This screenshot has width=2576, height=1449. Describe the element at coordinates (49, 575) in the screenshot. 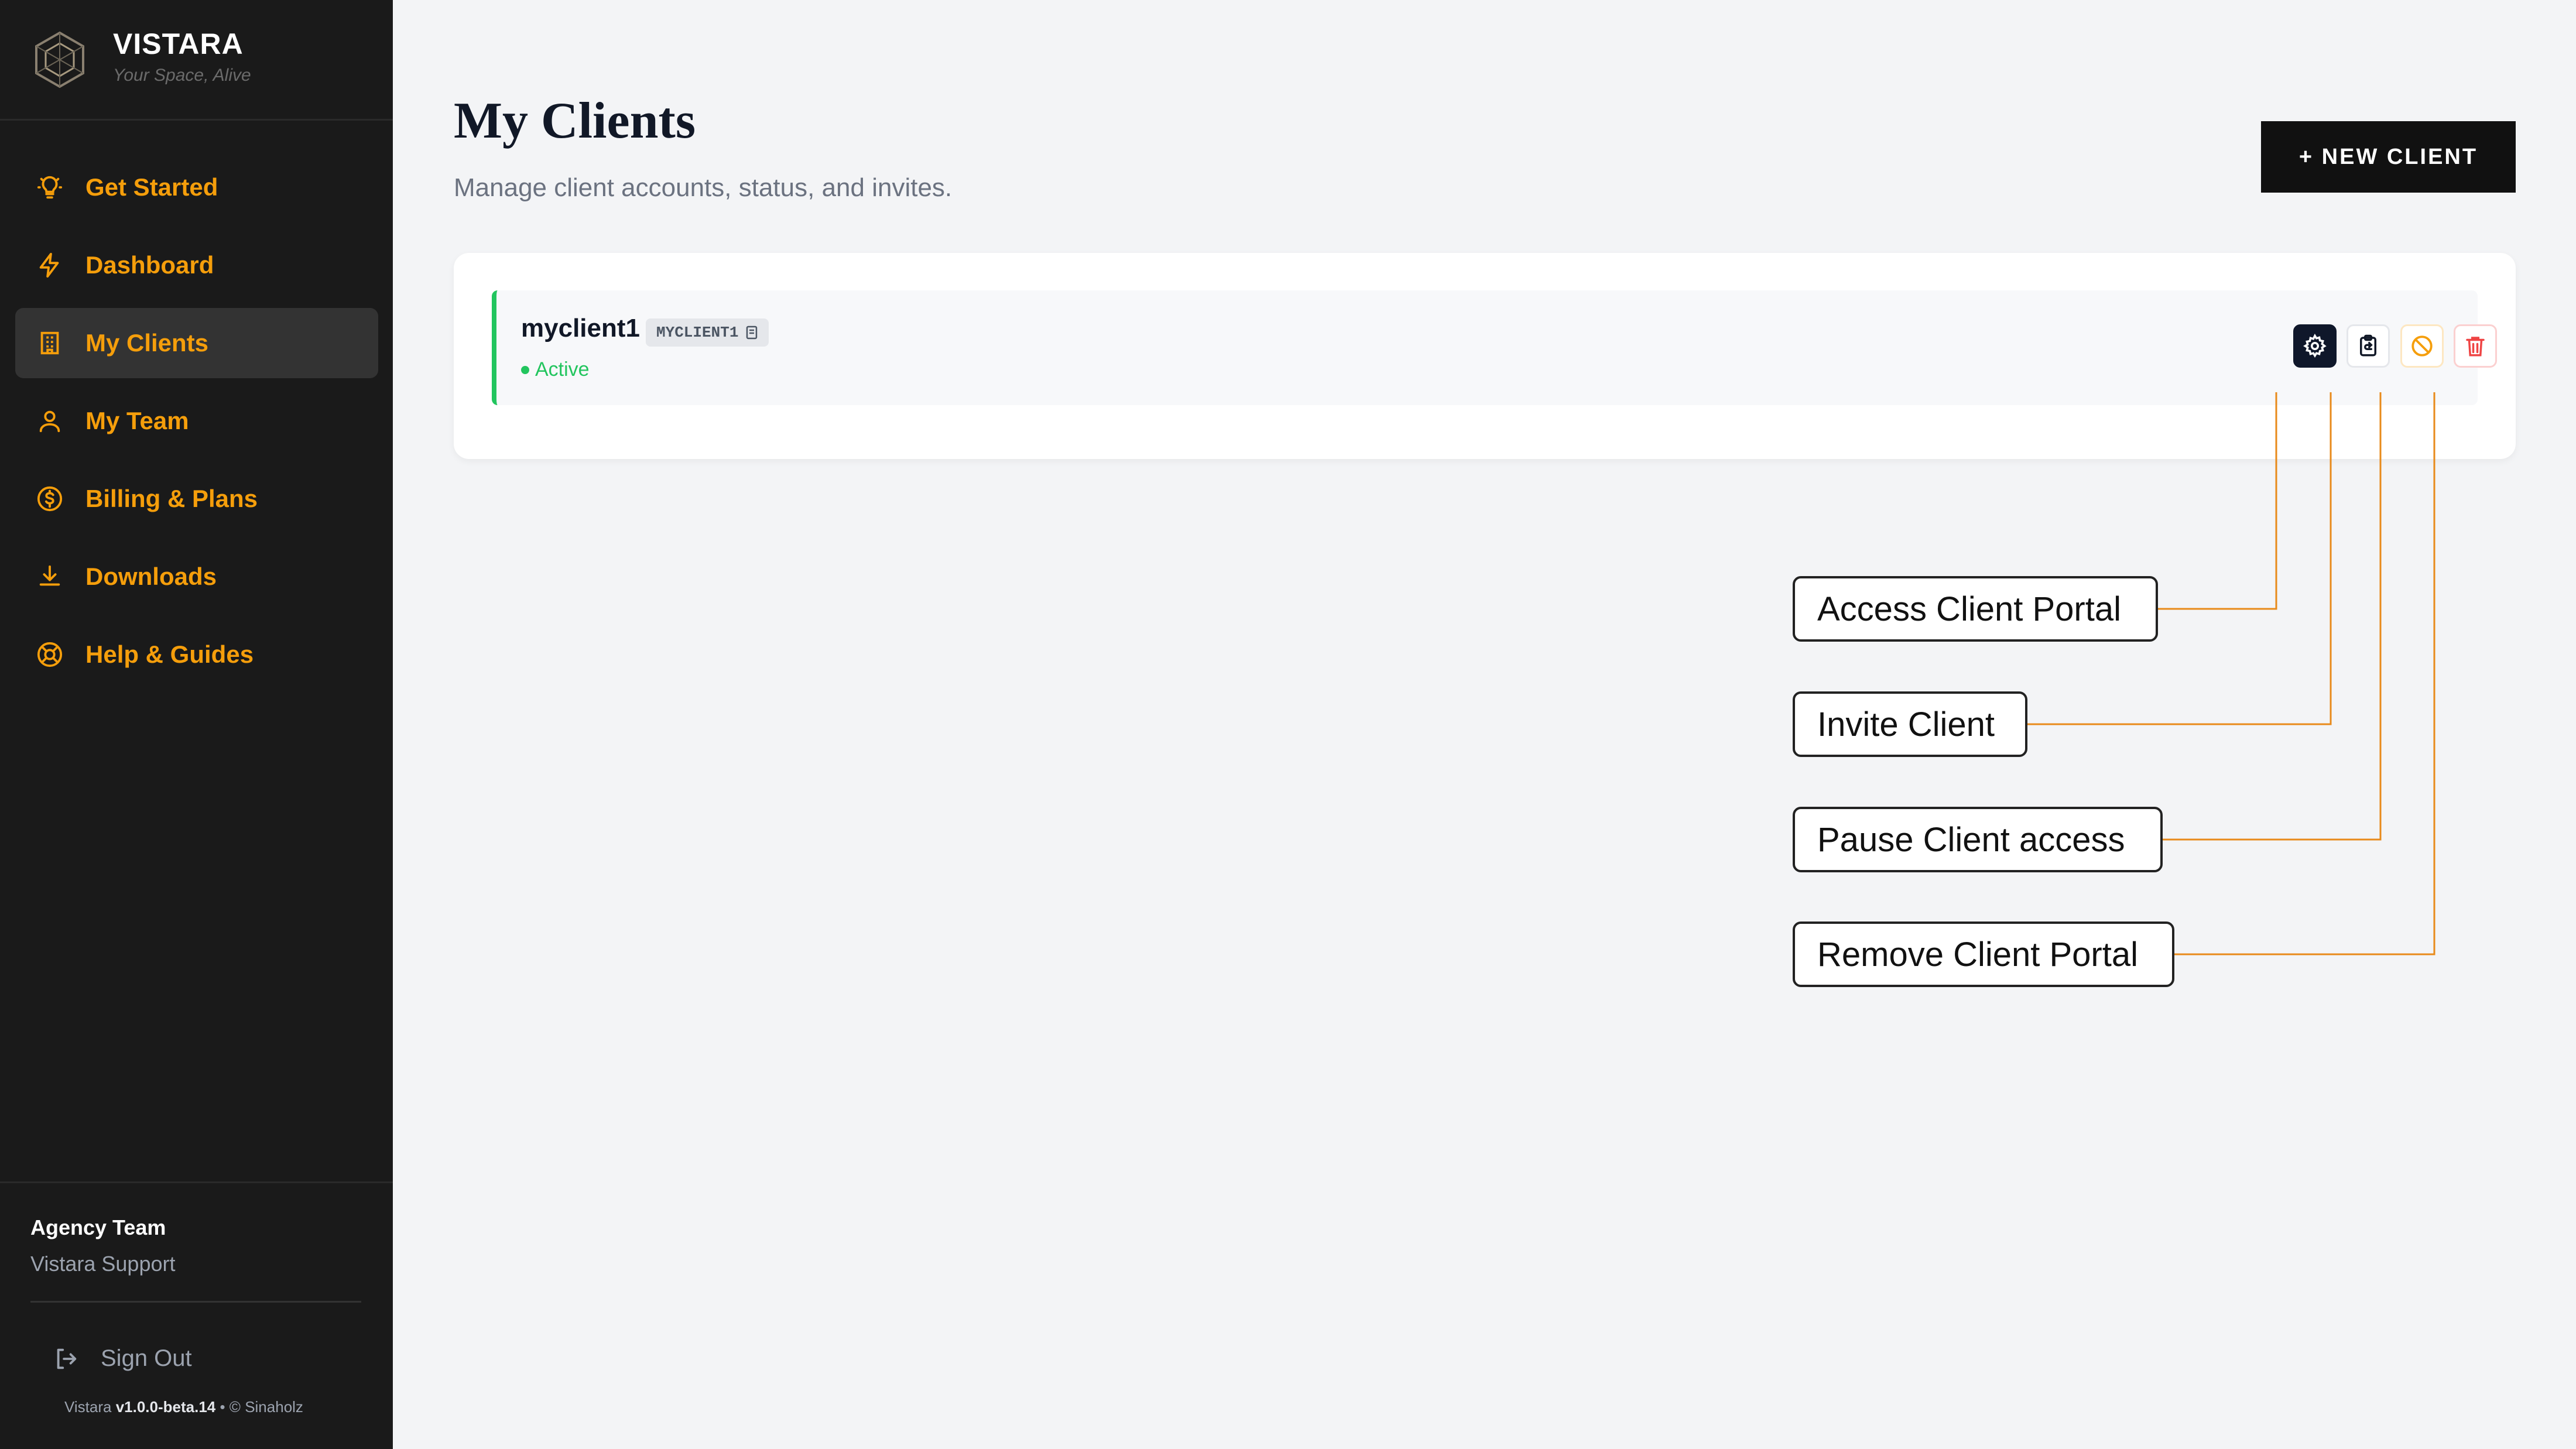

I see `download-icon` at that location.